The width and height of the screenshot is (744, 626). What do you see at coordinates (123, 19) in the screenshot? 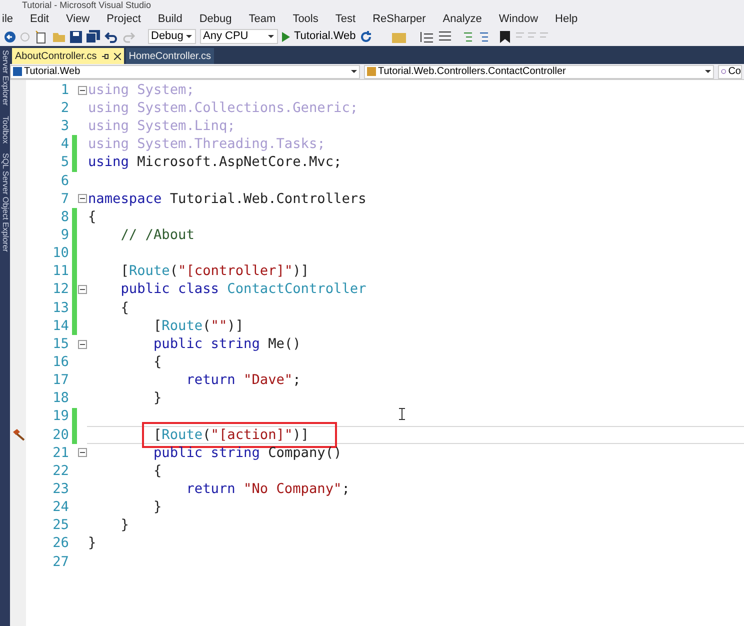
I see `menu-item: Project` at bounding box center [123, 19].